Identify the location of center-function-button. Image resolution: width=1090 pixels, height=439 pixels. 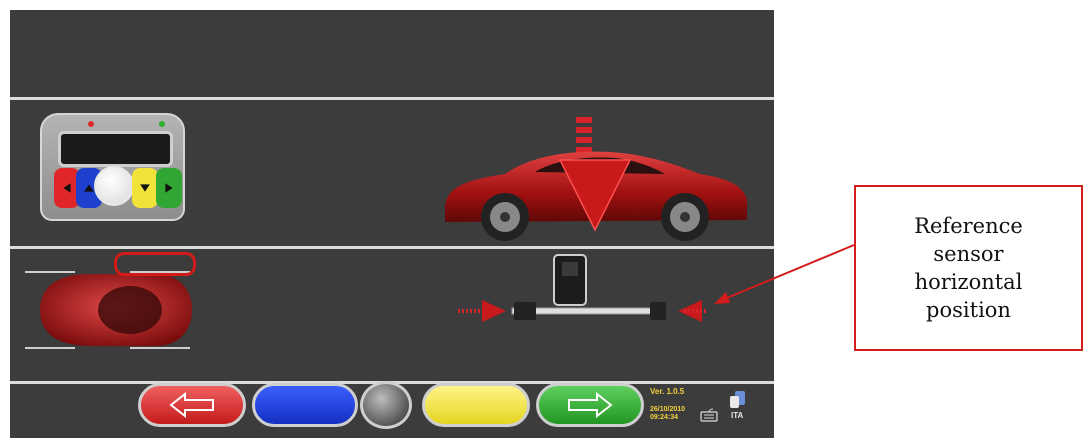
(386, 405).